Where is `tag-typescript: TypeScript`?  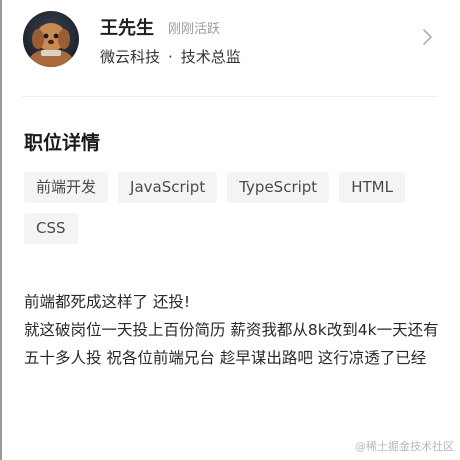
tag-typescript: TypeScript is located at coordinates (278, 187).